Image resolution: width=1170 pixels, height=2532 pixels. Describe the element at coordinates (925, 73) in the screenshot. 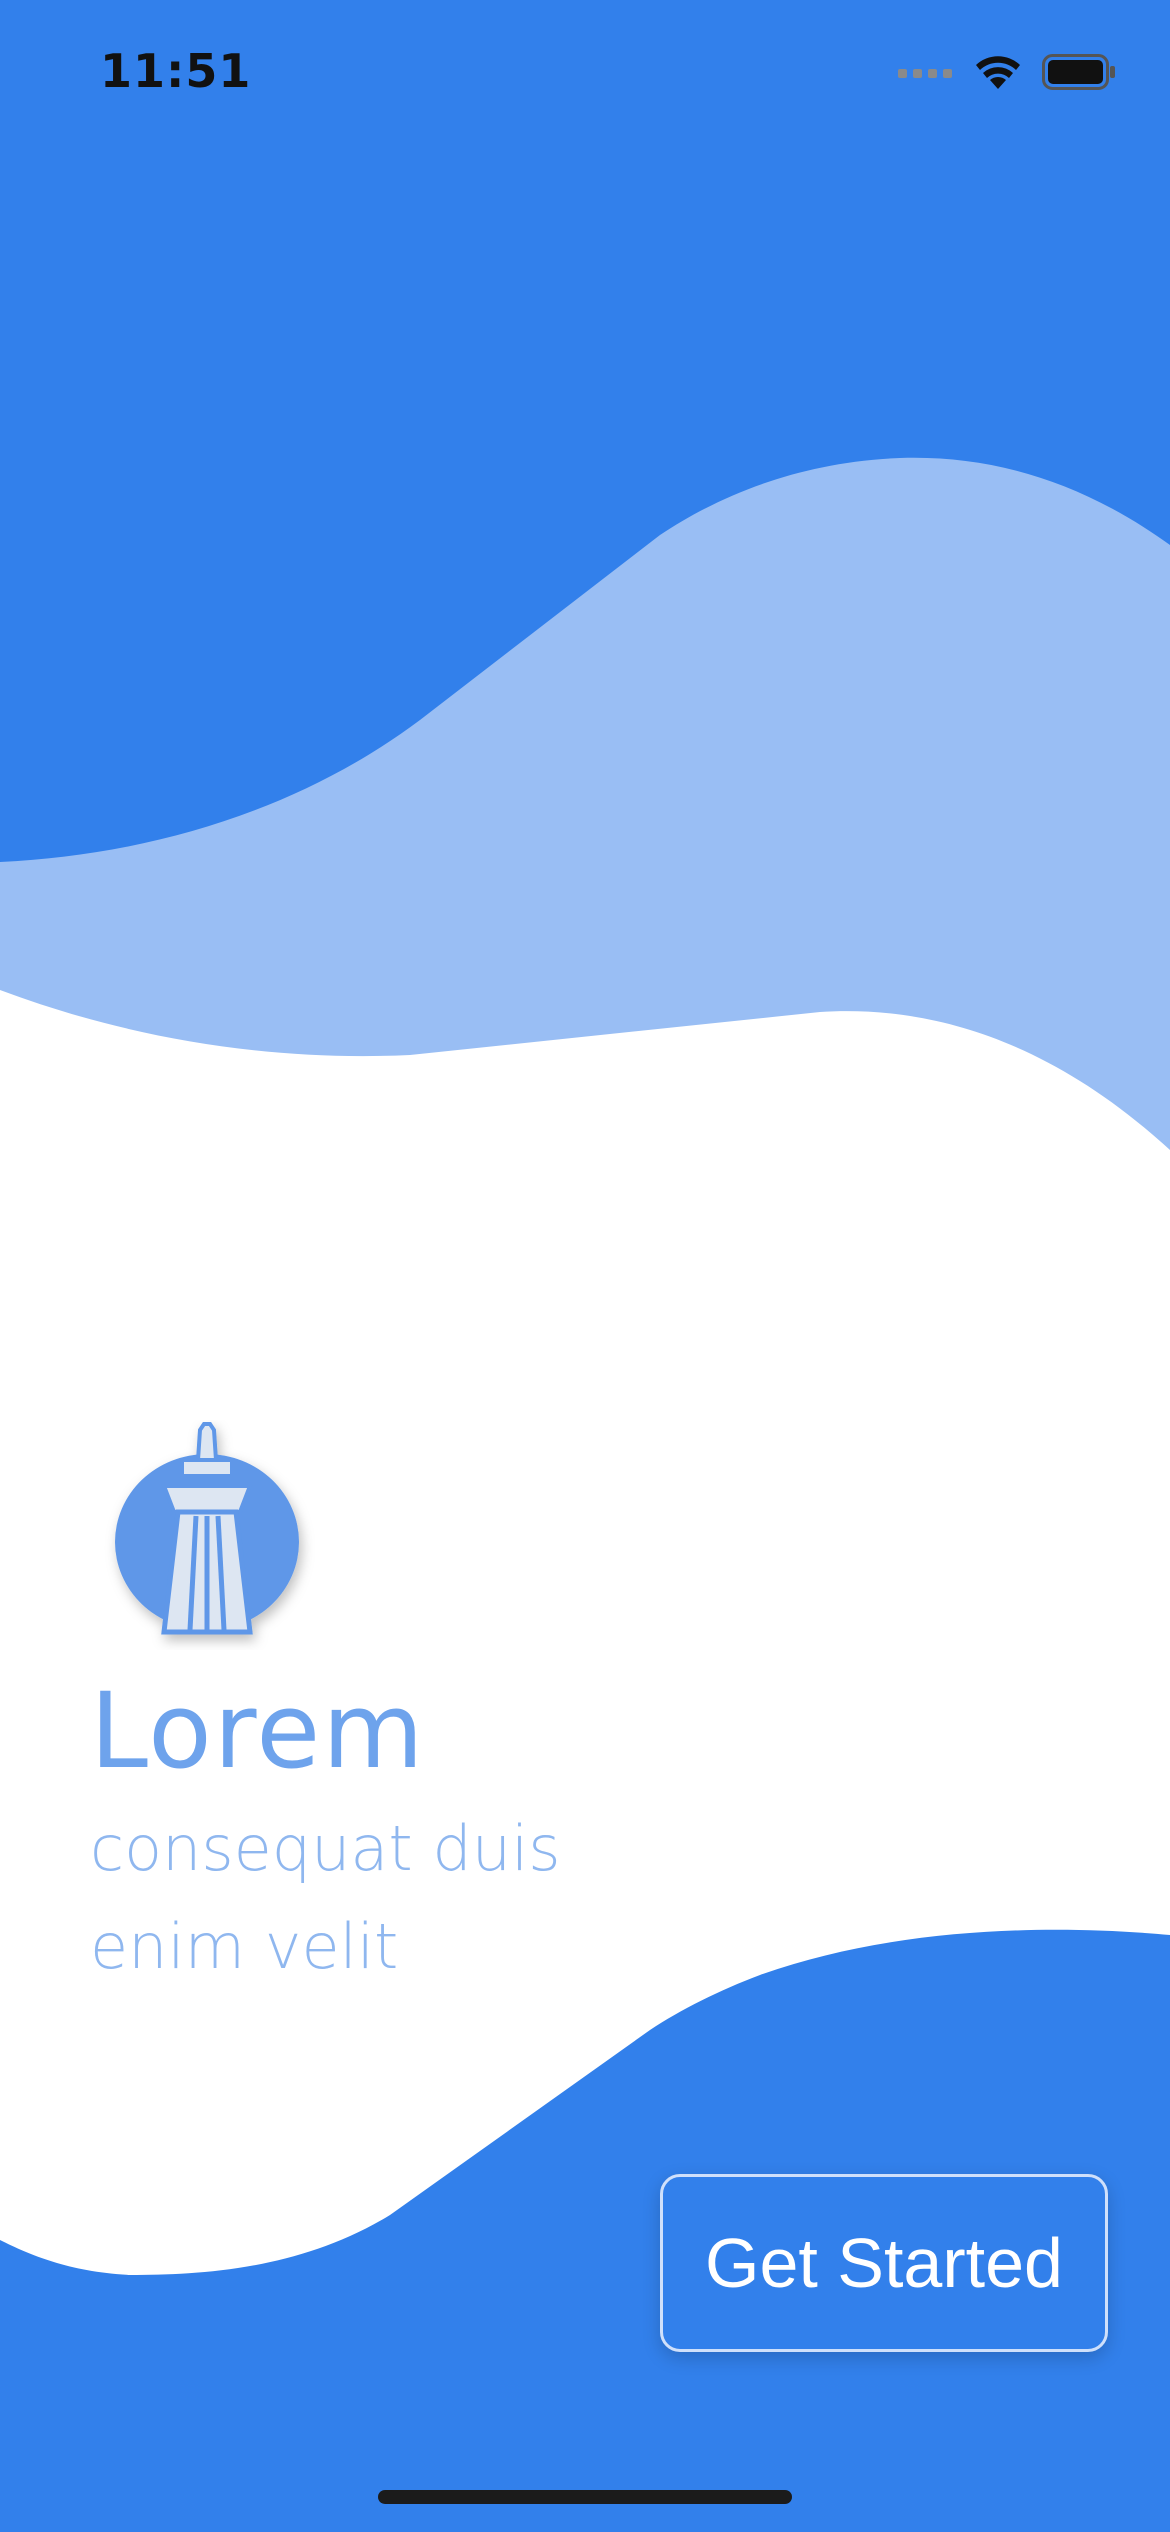

I see `cellular-signal-icon` at that location.